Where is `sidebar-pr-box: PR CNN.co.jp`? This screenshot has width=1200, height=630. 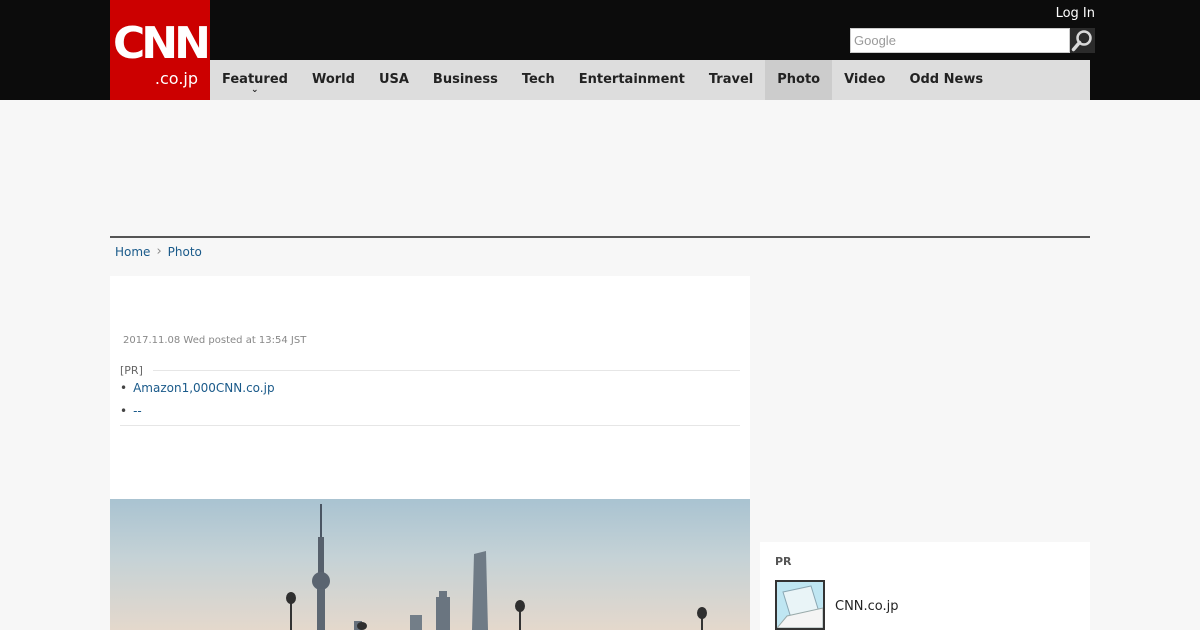
sidebar-pr-box: PR CNN.co.jp is located at coordinates (925, 586).